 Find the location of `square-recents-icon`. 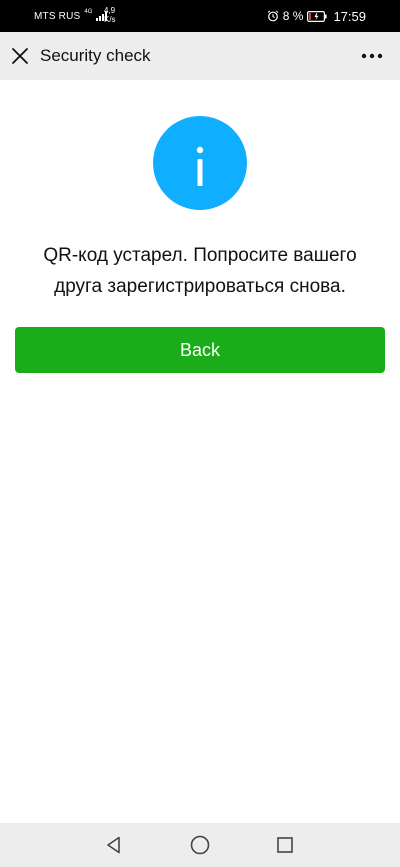

square-recents-icon is located at coordinates (285, 845).